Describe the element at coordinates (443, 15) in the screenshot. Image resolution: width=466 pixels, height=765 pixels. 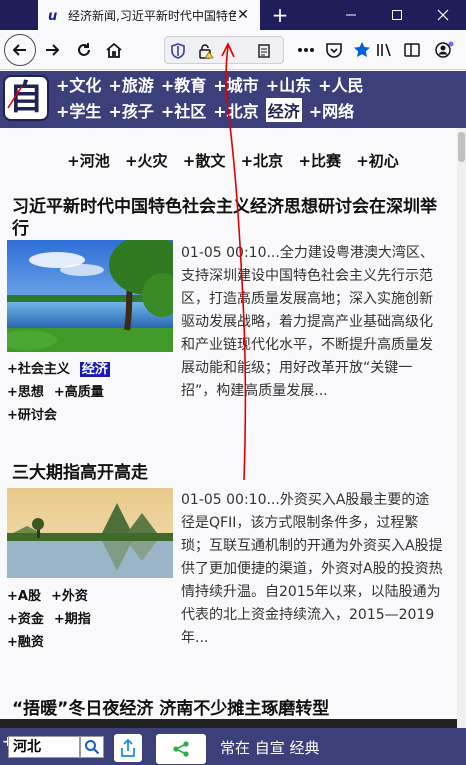
I see `close-window-icon` at that location.